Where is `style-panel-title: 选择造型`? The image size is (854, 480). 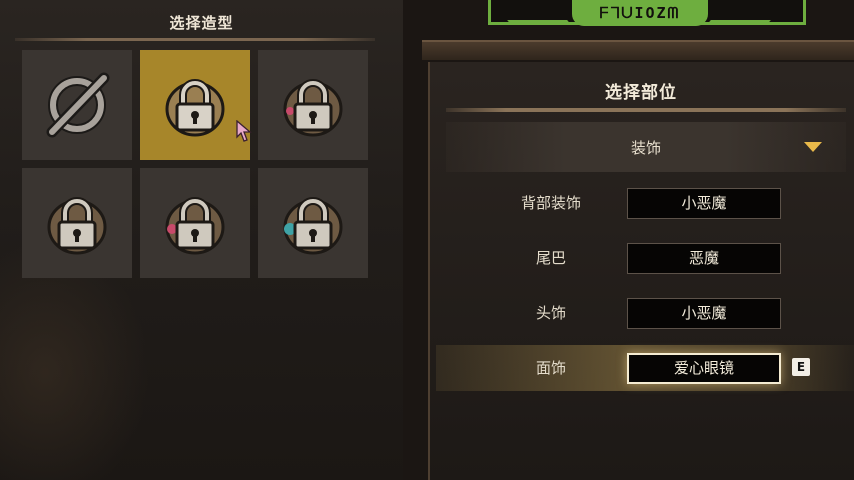 style-panel-title: 选择造型 is located at coordinates (201, 23).